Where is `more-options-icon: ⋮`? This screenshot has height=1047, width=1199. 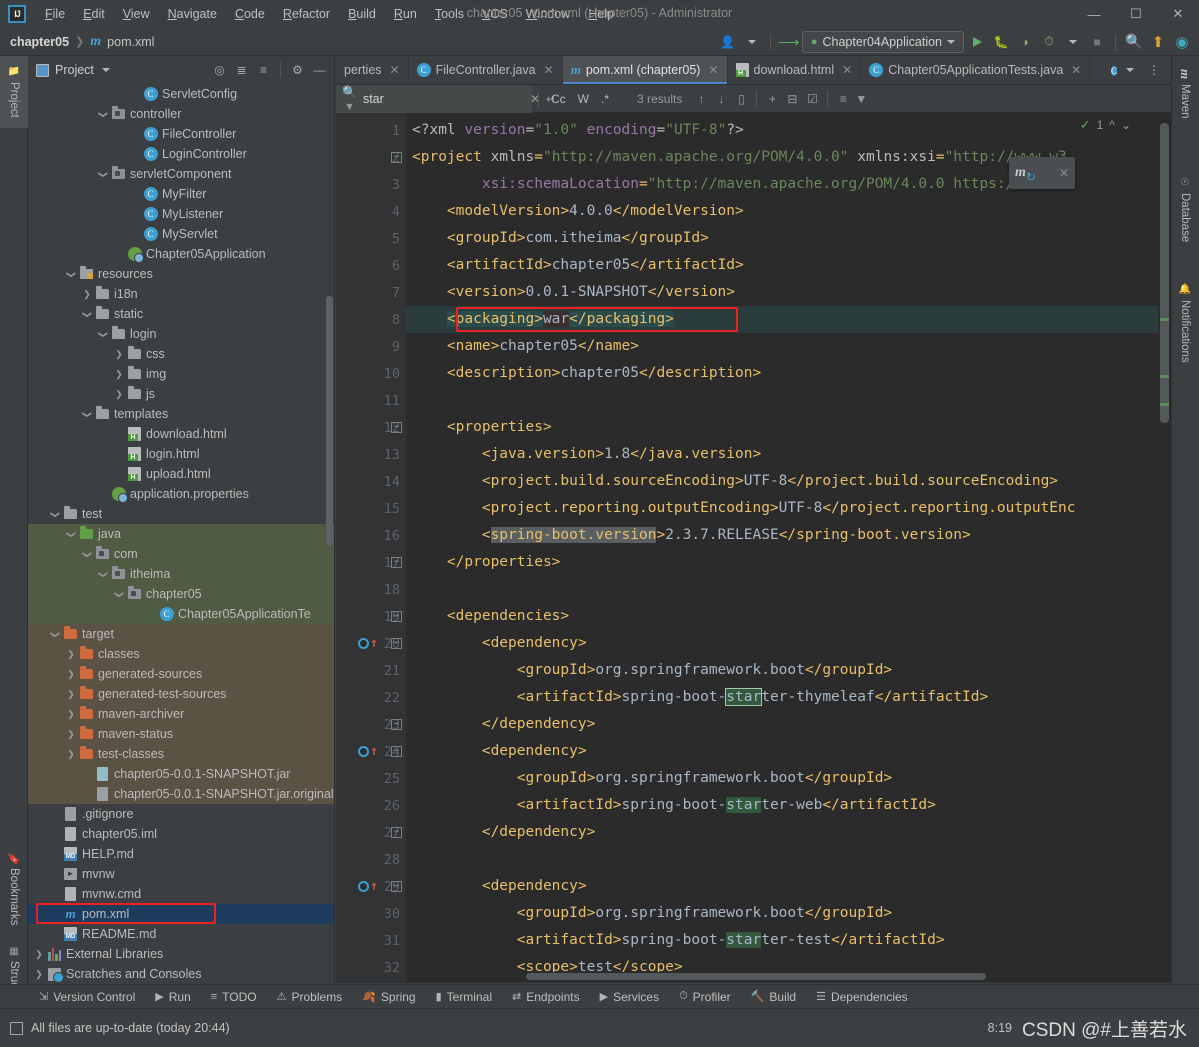
more-options-icon: ⋮ is located at coordinates (1154, 70).